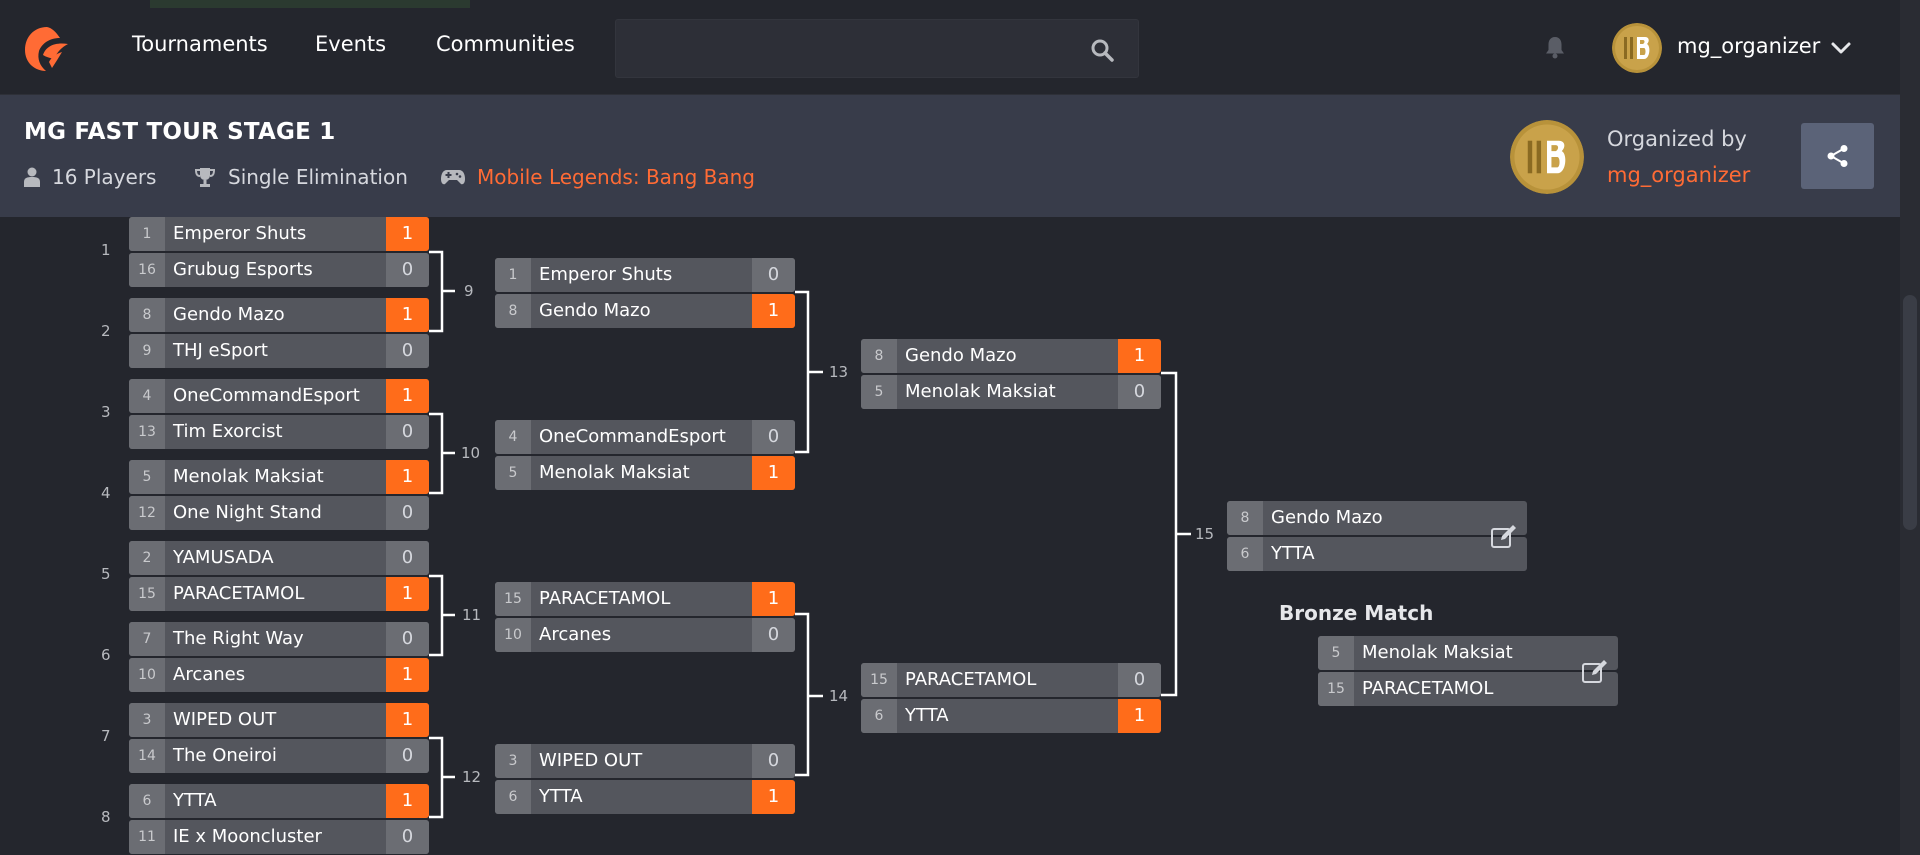 This screenshot has width=1920, height=855. What do you see at coordinates (1748, 46) in the screenshot?
I see `username-label: mg_organizer` at bounding box center [1748, 46].